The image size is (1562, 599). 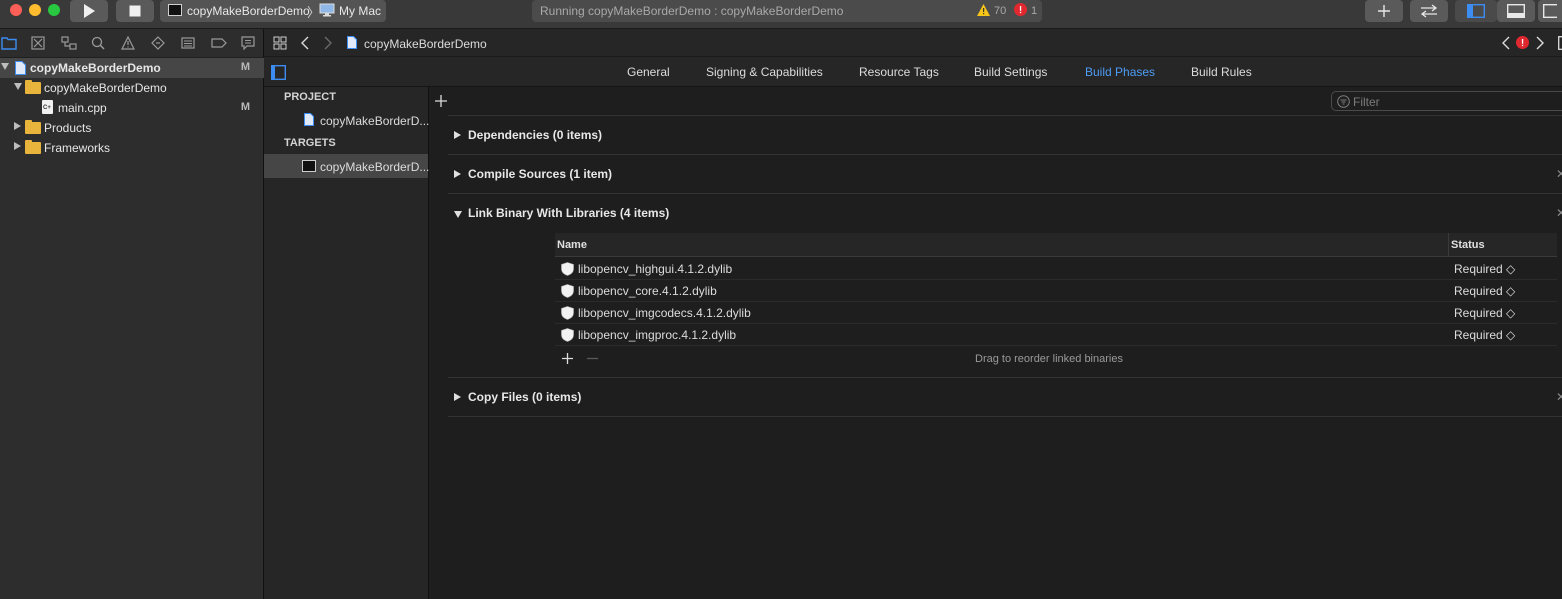 I want to click on jump-bar-file-label: copyMakeBorderDemo, so click(x=425, y=44).